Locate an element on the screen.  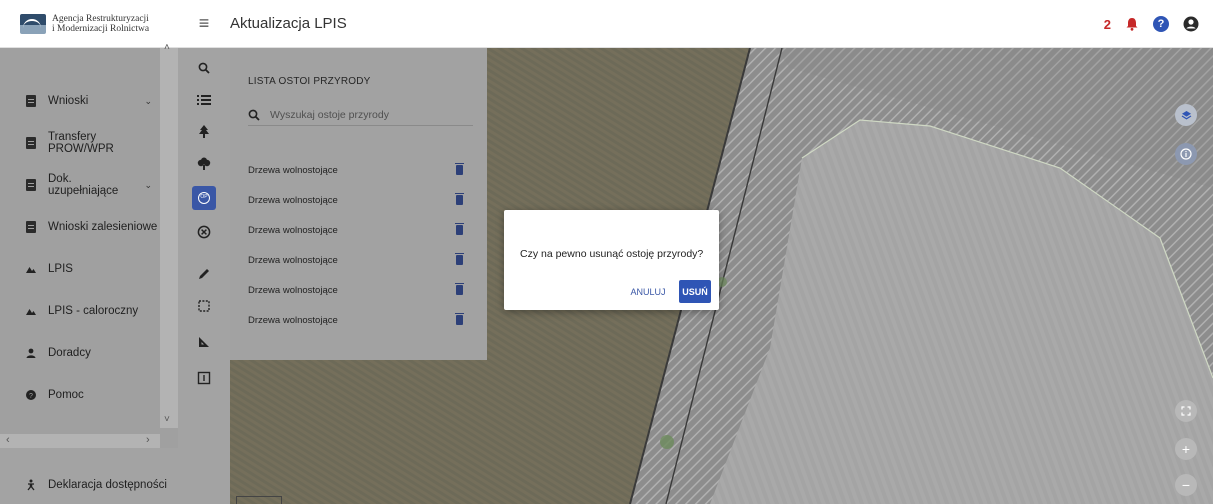
scroll-left-icon: ‹ is located at coordinates (8, 440).